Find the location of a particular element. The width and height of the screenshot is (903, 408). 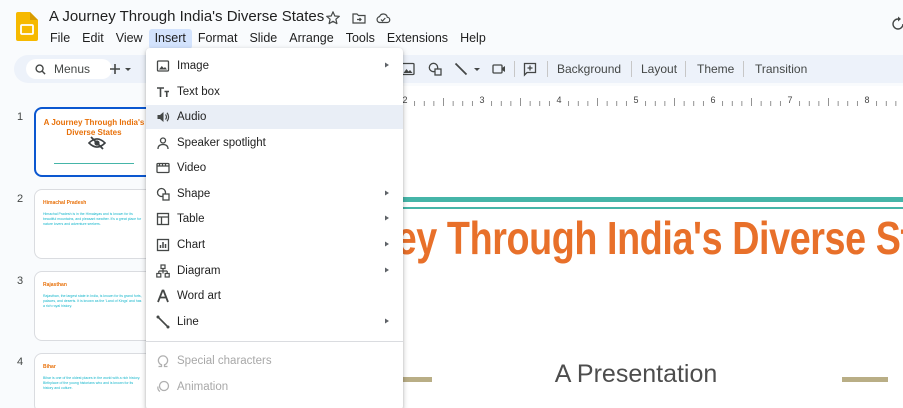

history-icon is located at coordinates (897, 24).